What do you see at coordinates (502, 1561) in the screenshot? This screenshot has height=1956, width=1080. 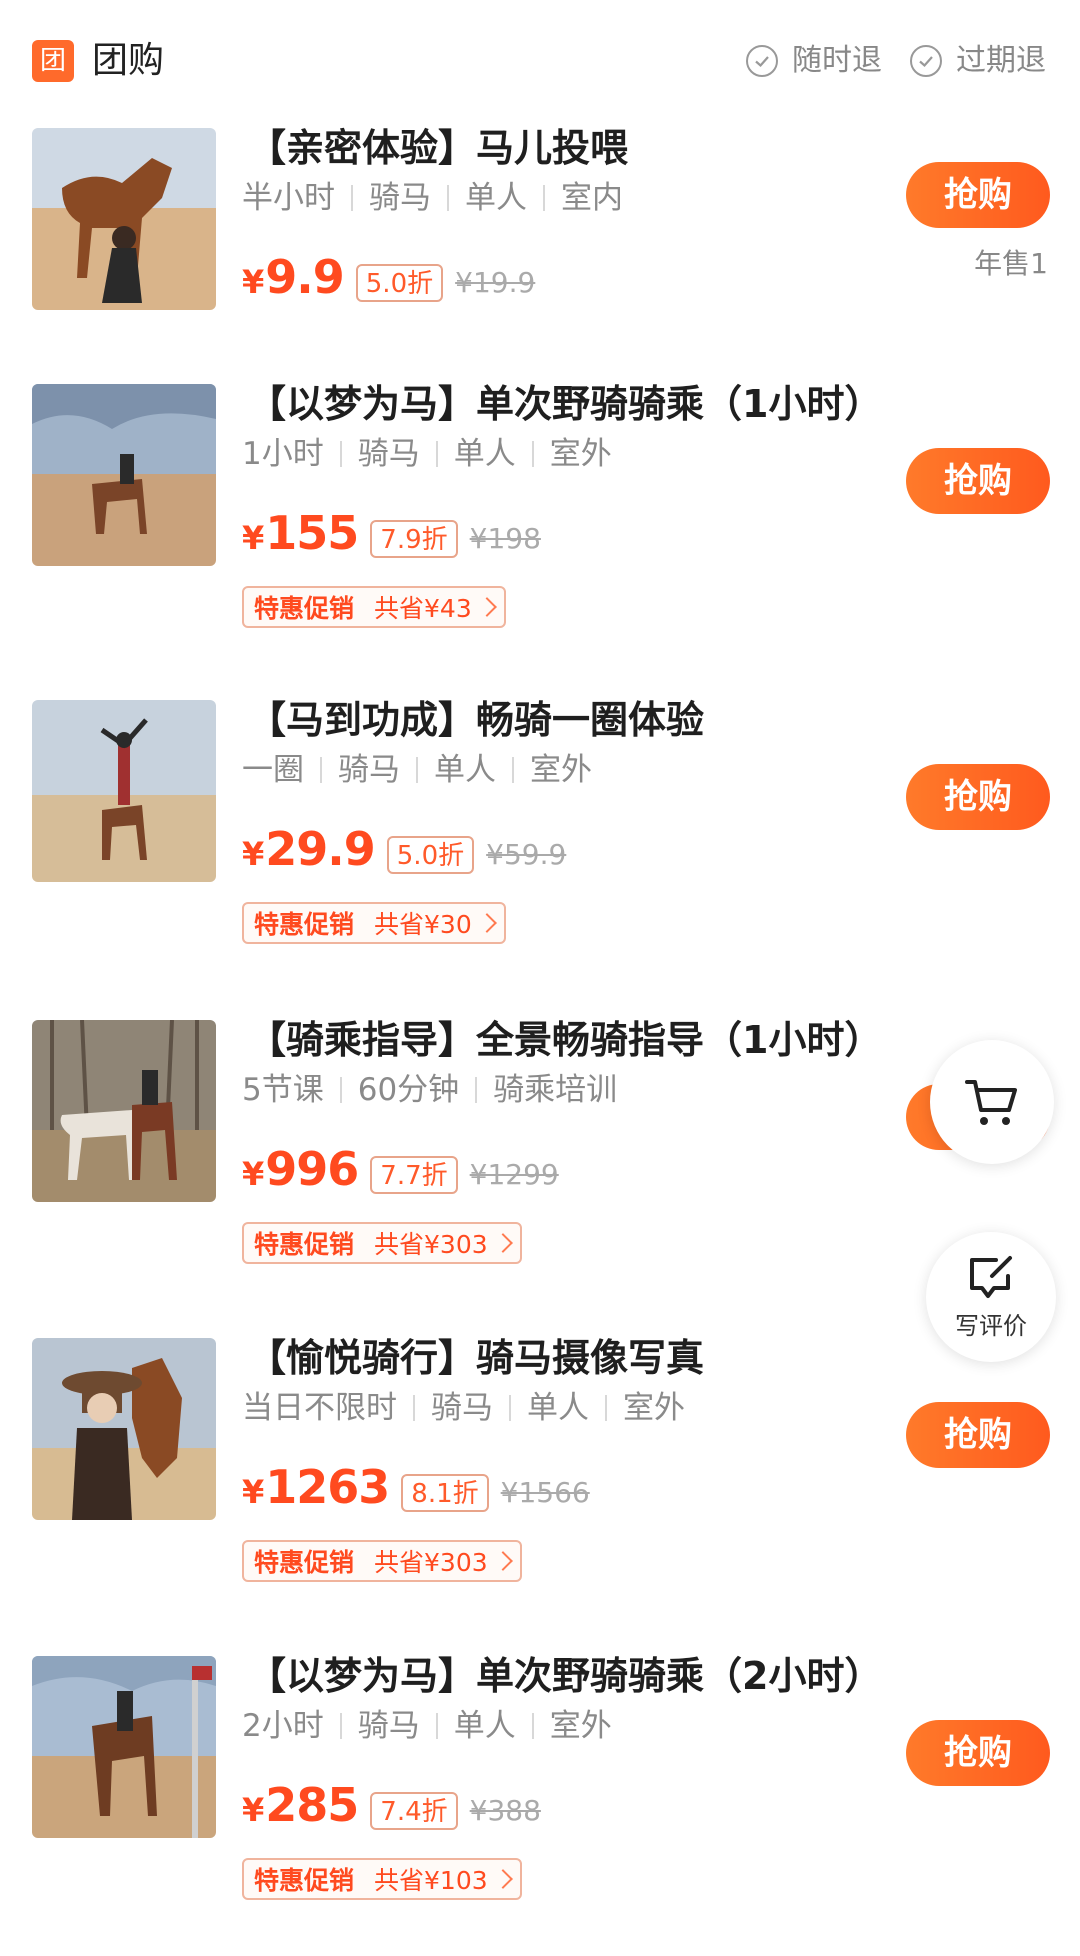 I see `chevron-right-icon` at bounding box center [502, 1561].